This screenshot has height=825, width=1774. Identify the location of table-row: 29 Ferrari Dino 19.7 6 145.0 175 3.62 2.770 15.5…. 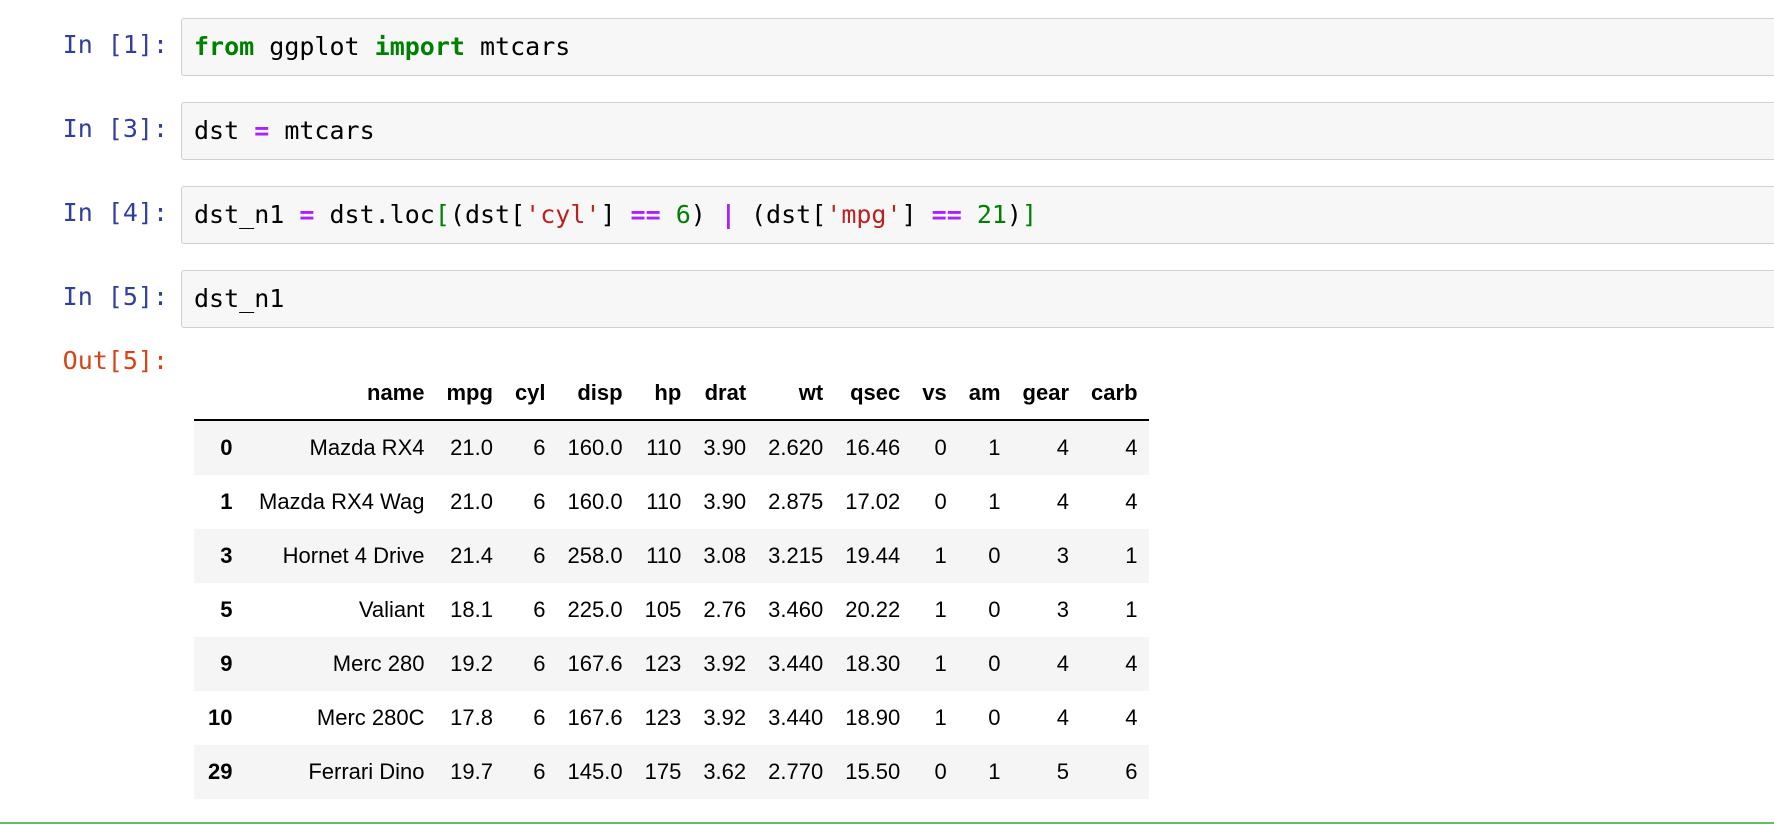
(671, 772).